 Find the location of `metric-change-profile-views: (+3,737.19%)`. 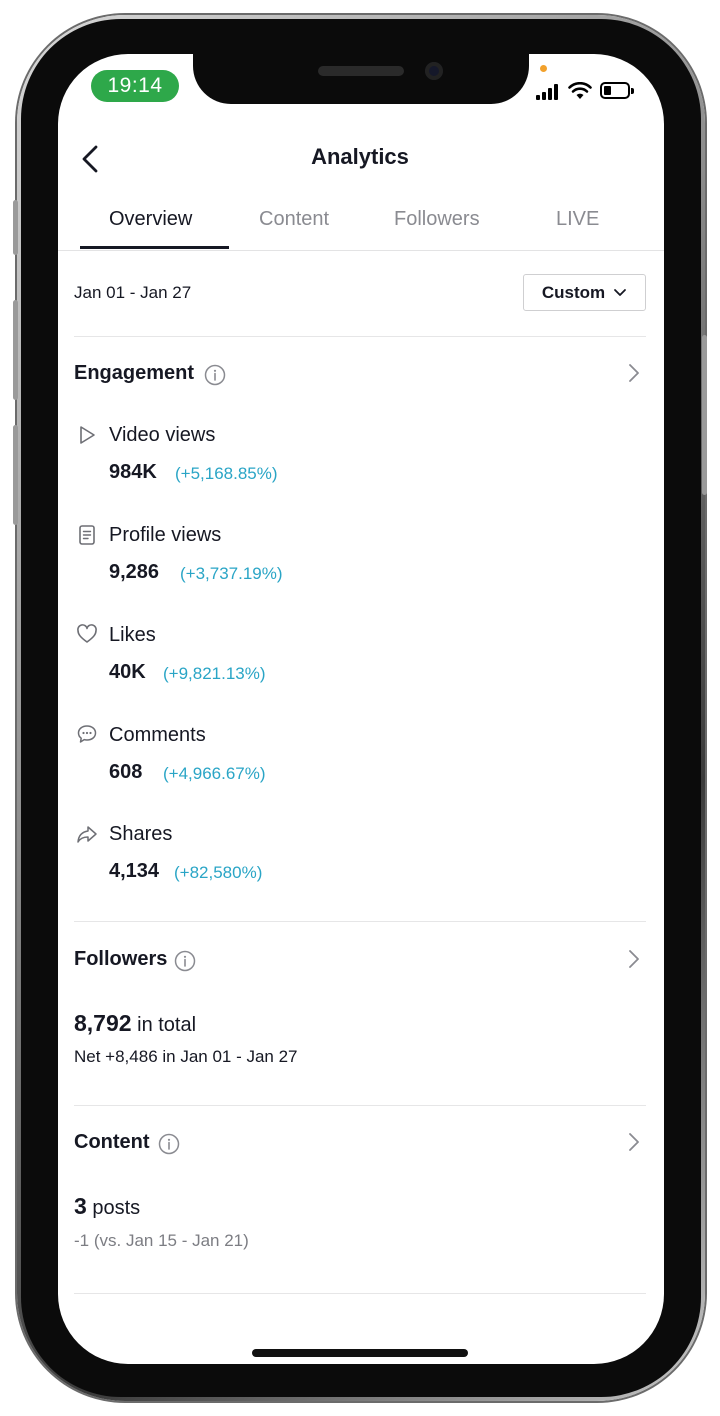

metric-change-profile-views: (+3,737.19%) is located at coordinates (231, 573).